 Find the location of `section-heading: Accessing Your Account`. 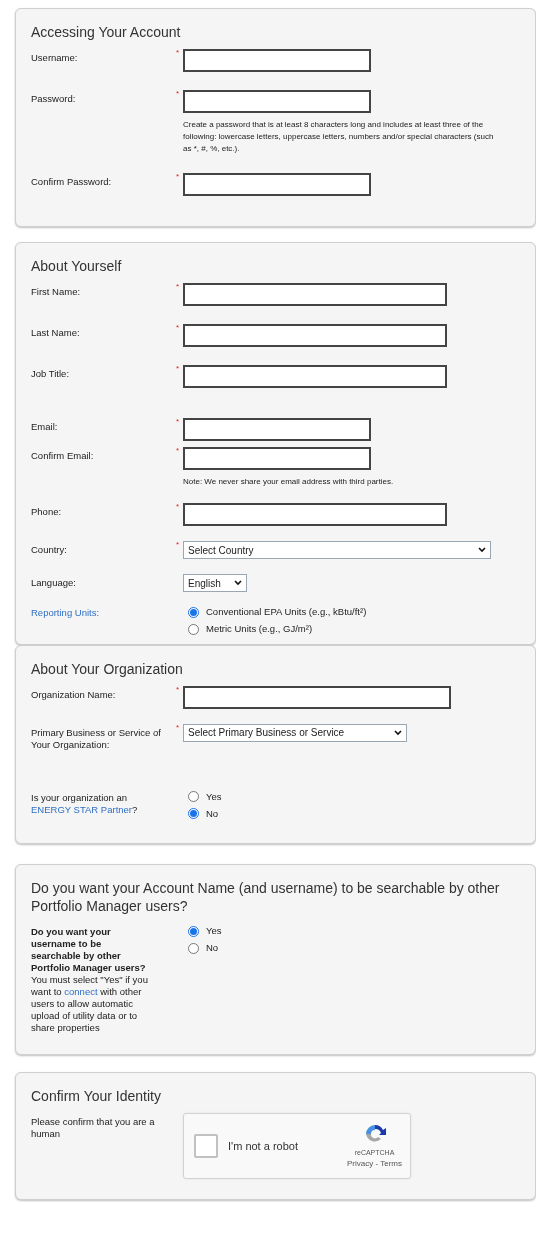

section-heading: Accessing Your Account is located at coordinates (106, 32).